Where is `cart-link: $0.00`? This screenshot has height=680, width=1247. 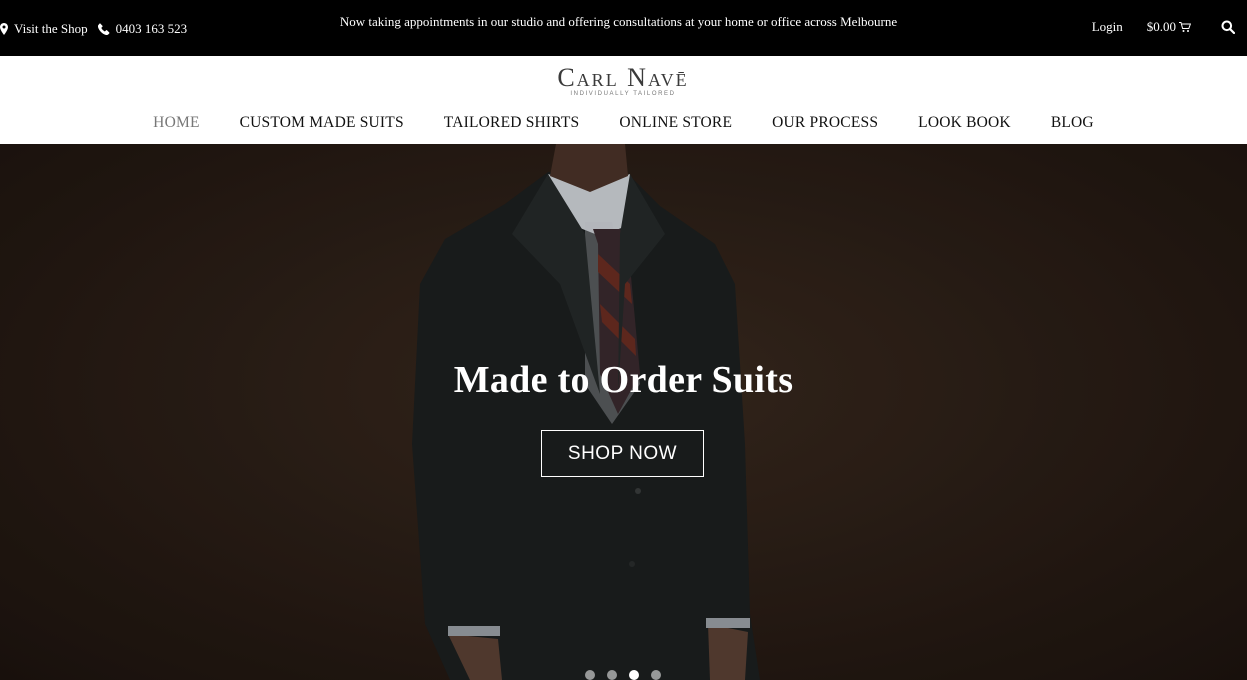
cart-link: $0.00 is located at coordinates (1169, 27).